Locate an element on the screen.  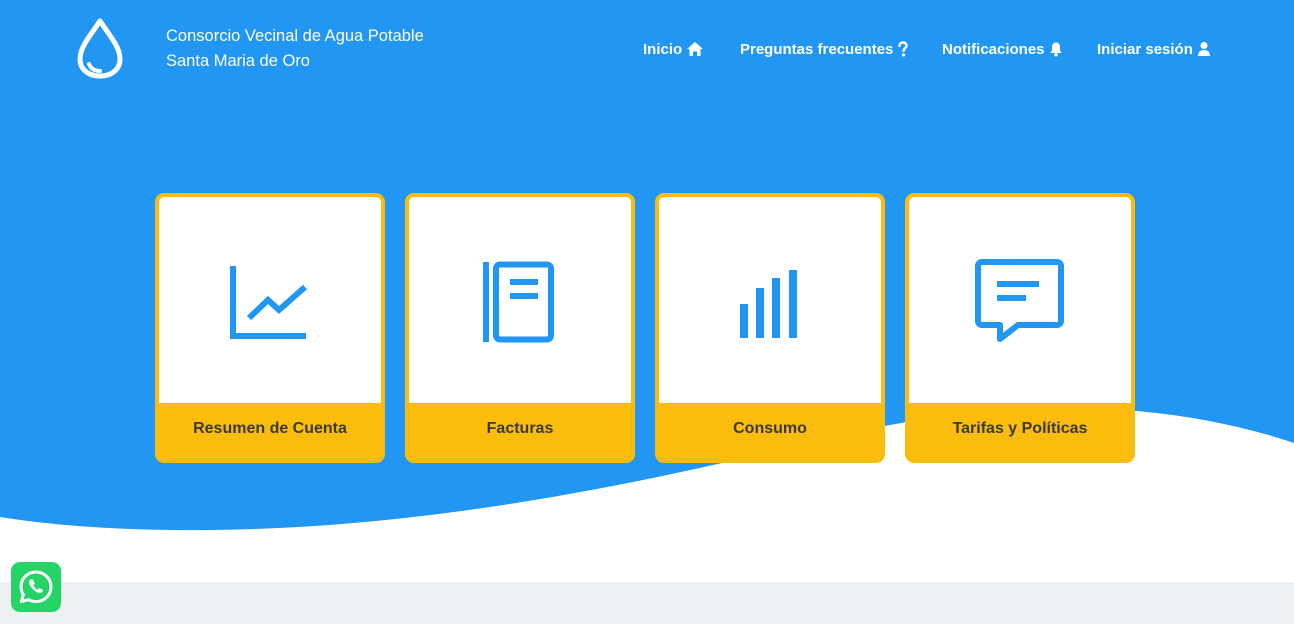
nav-login-label: Iniciar sesión is located at coordinates (1145, 49).